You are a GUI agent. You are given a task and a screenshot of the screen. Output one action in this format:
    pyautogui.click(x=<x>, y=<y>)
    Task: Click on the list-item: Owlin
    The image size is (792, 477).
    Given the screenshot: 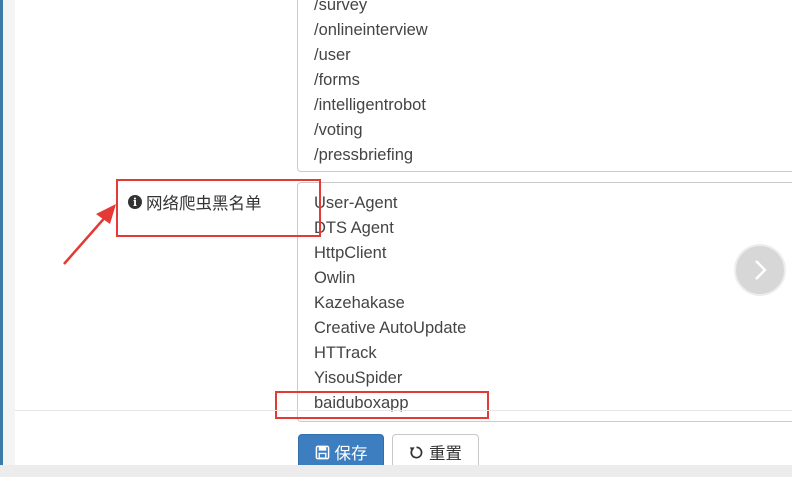 What is the action you would take?
    pyautogui.click(x=335, y=278)
    